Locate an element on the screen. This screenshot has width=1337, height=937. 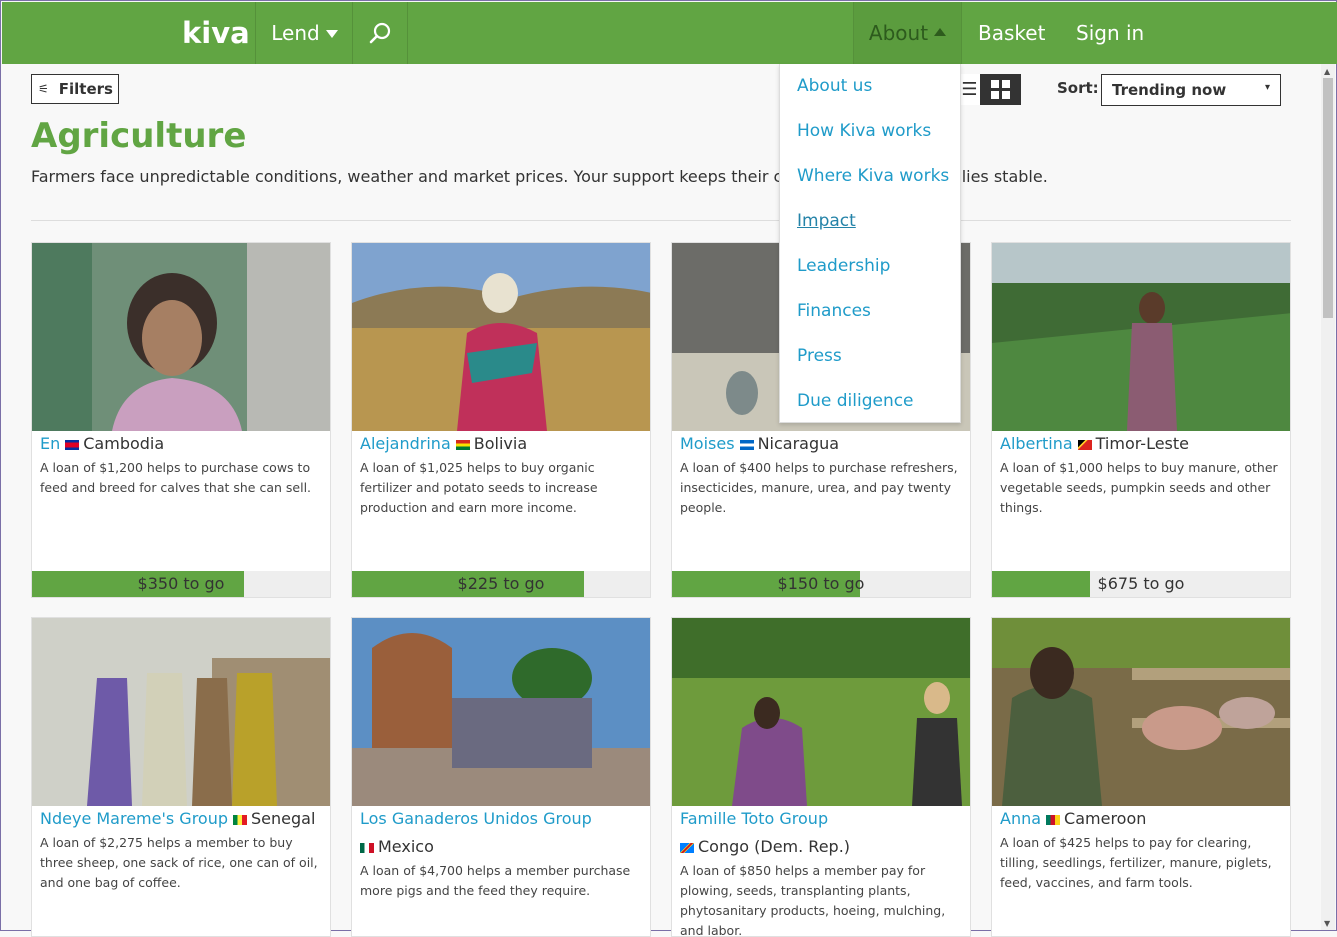
borrower-name-link: Albertina is located at coordinates (1036, 443).